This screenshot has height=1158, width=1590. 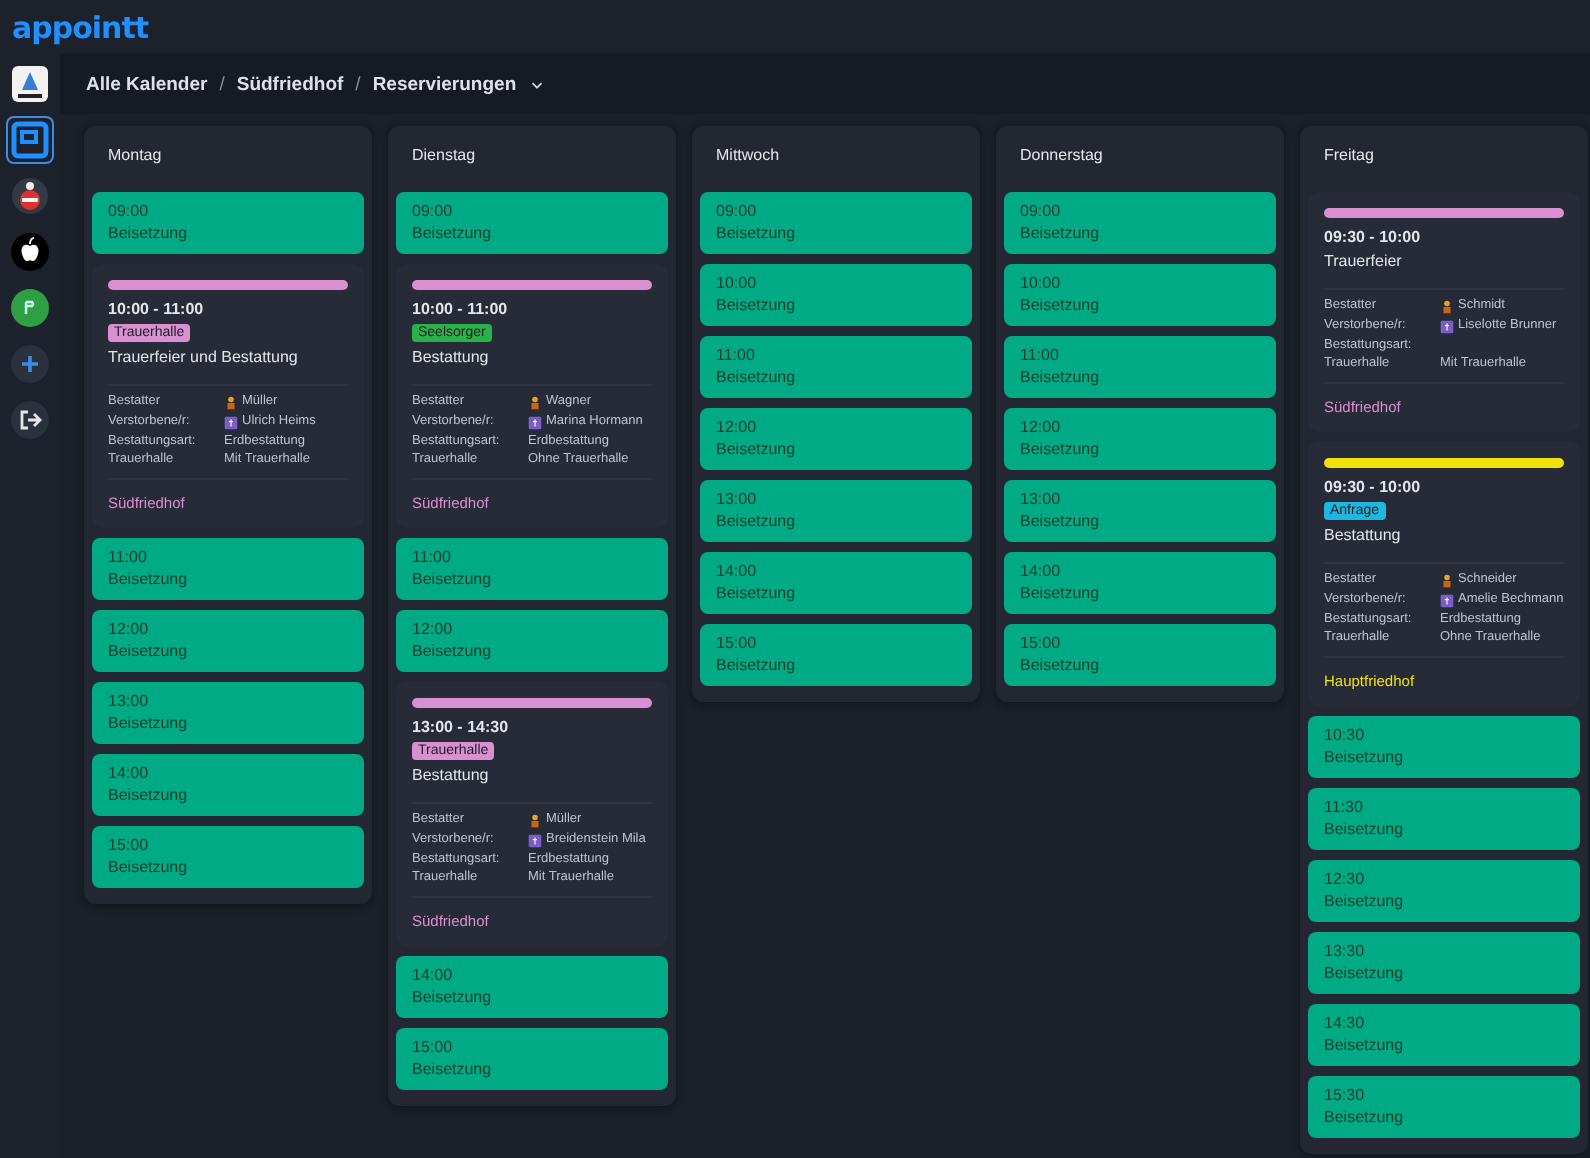 What do you see at coordinates (444, 84) in the screenshot?
I see `breadcrumb-link: Reservierungen` at bounding box center [444, 84].